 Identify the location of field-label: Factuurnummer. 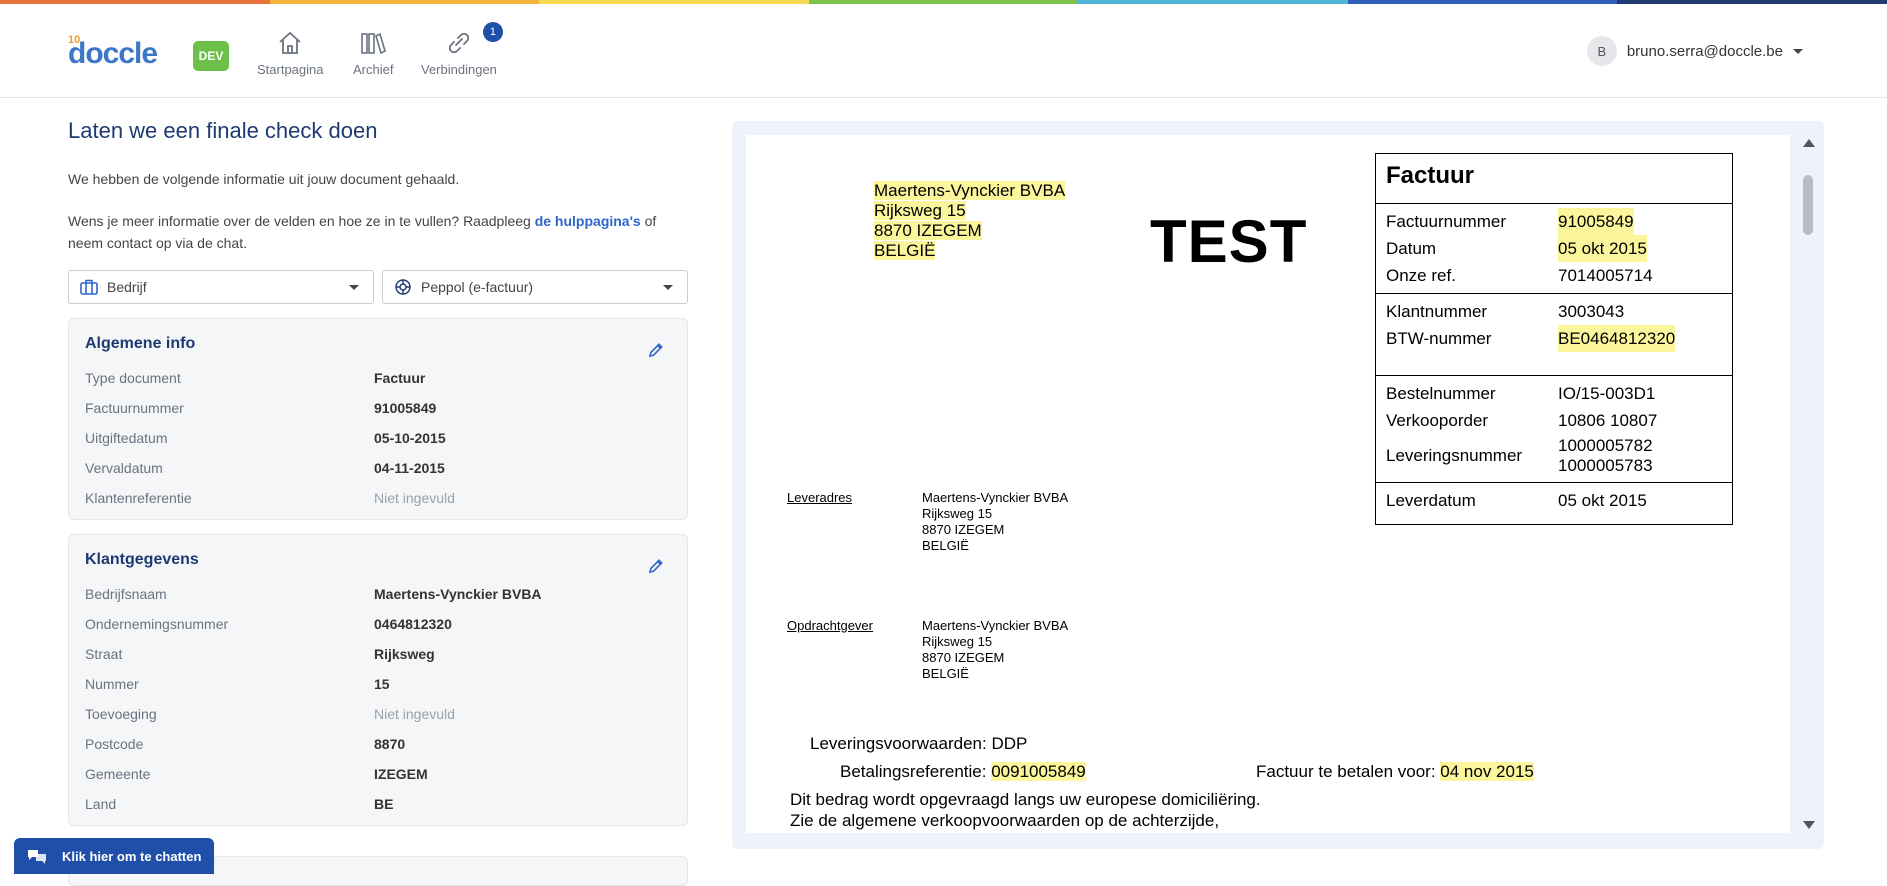
(134, 408).